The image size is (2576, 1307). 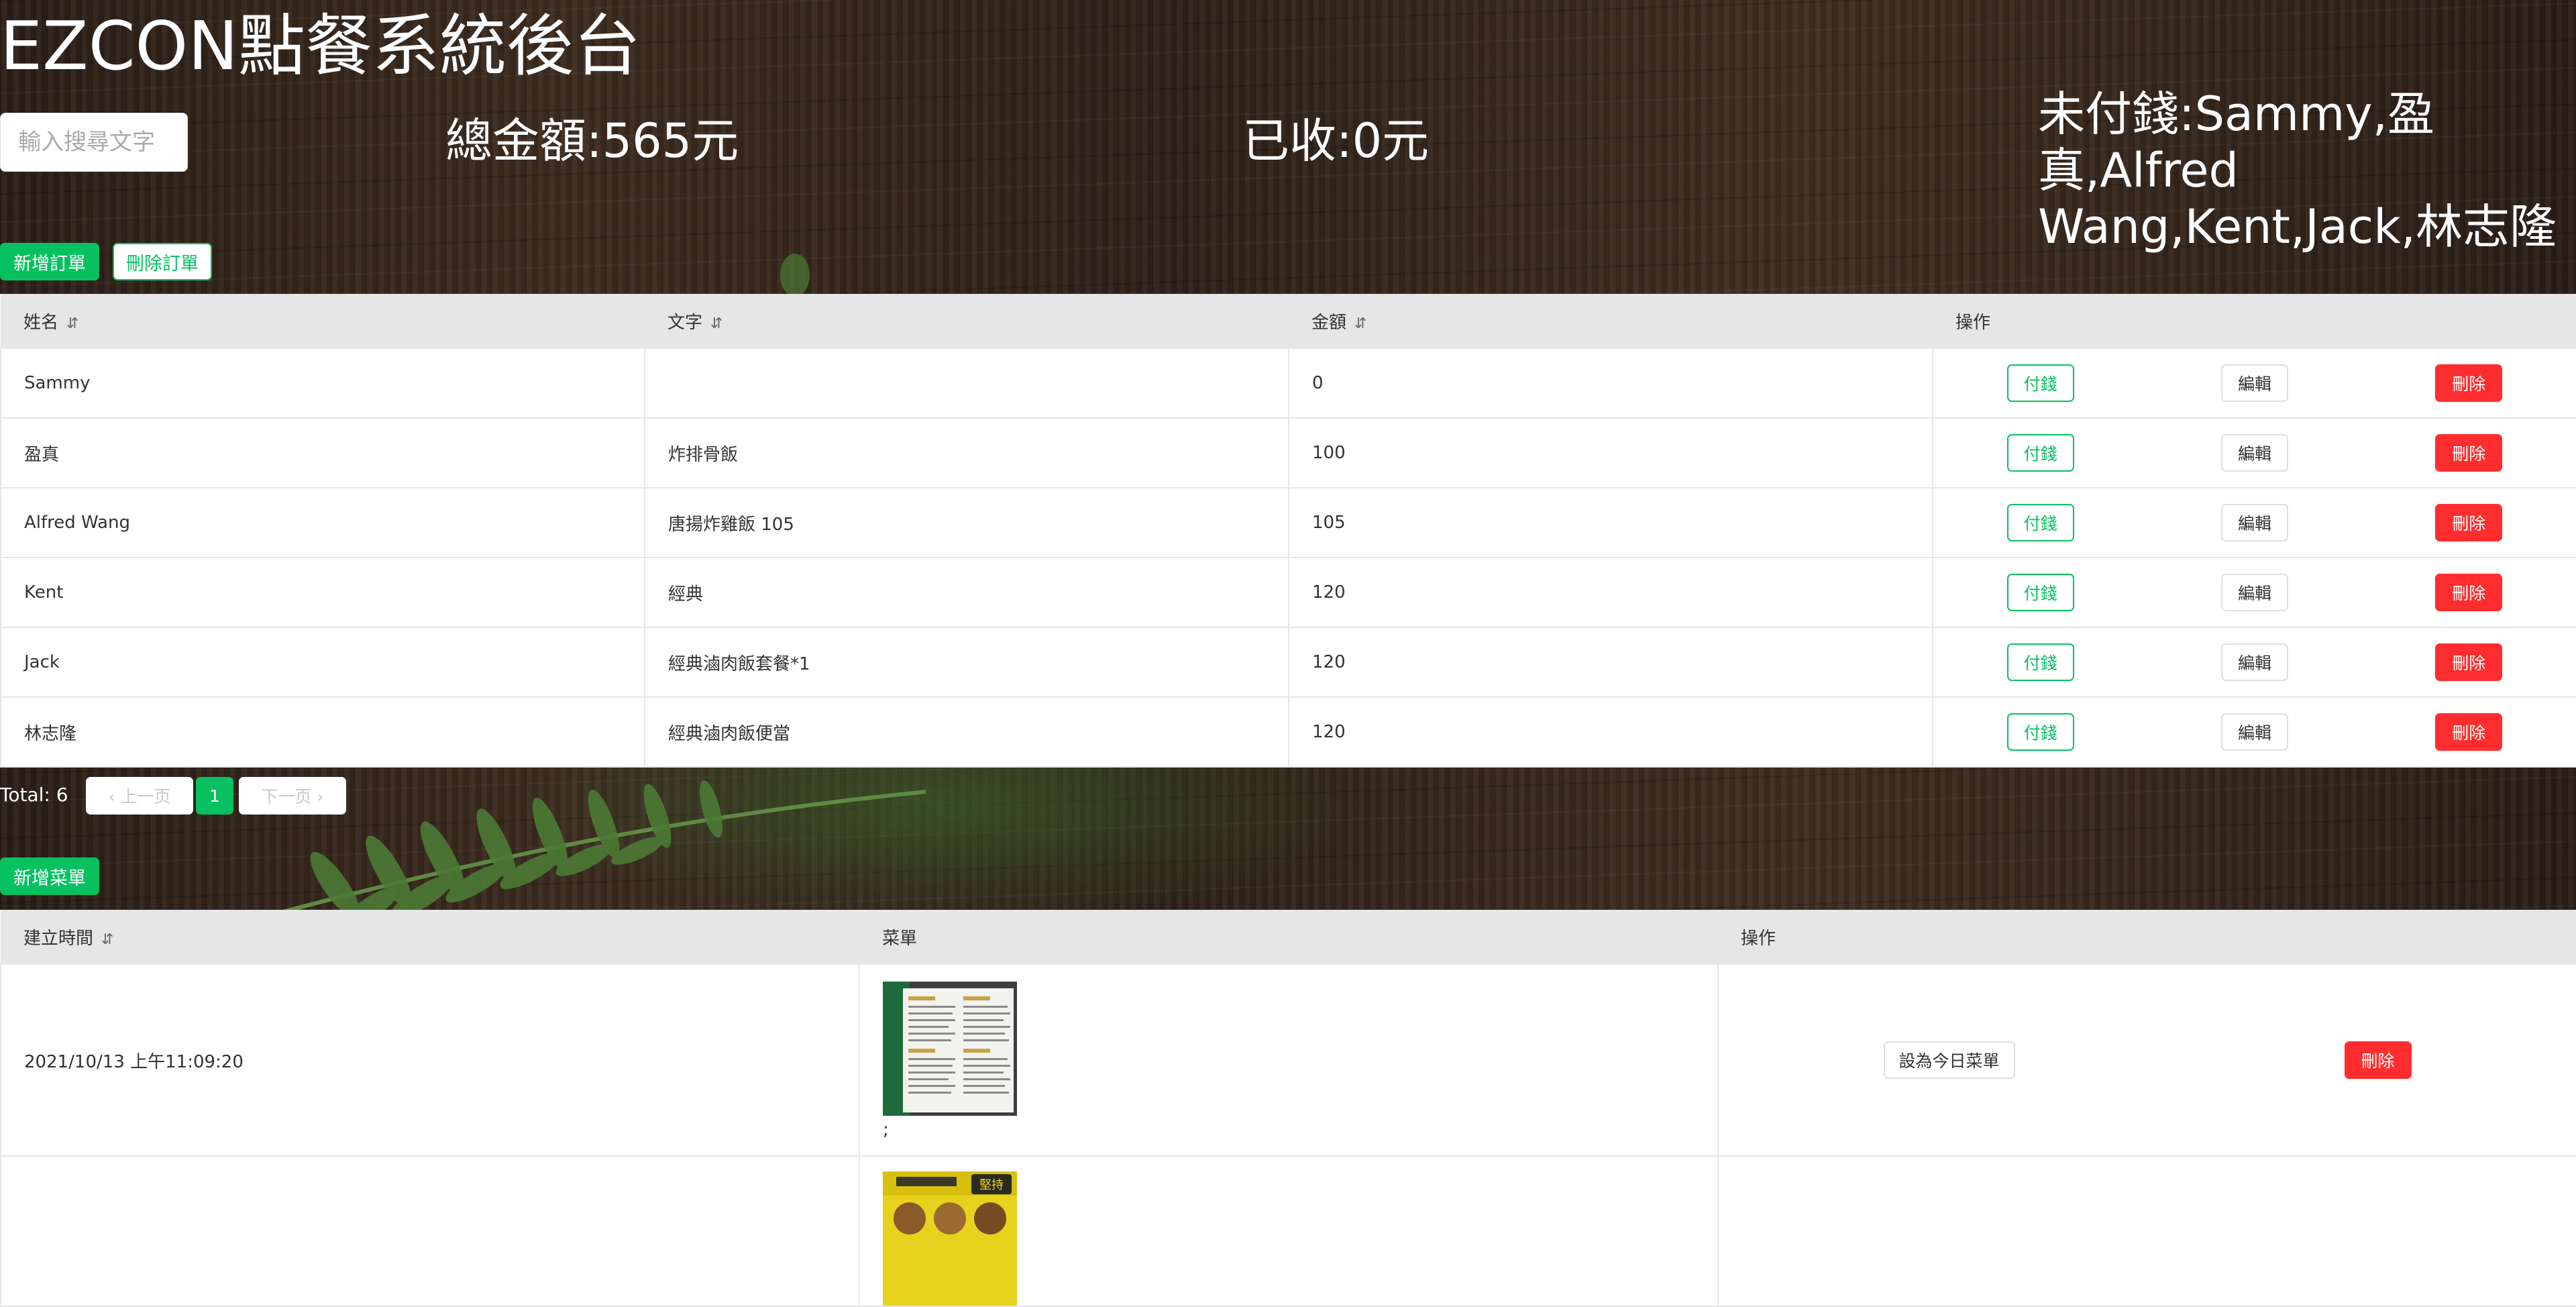 What do you see at coordinates (886, 1130) in the screenshot?
I see `menu-suffix-text: ;` at bounding box center [886, 1130].